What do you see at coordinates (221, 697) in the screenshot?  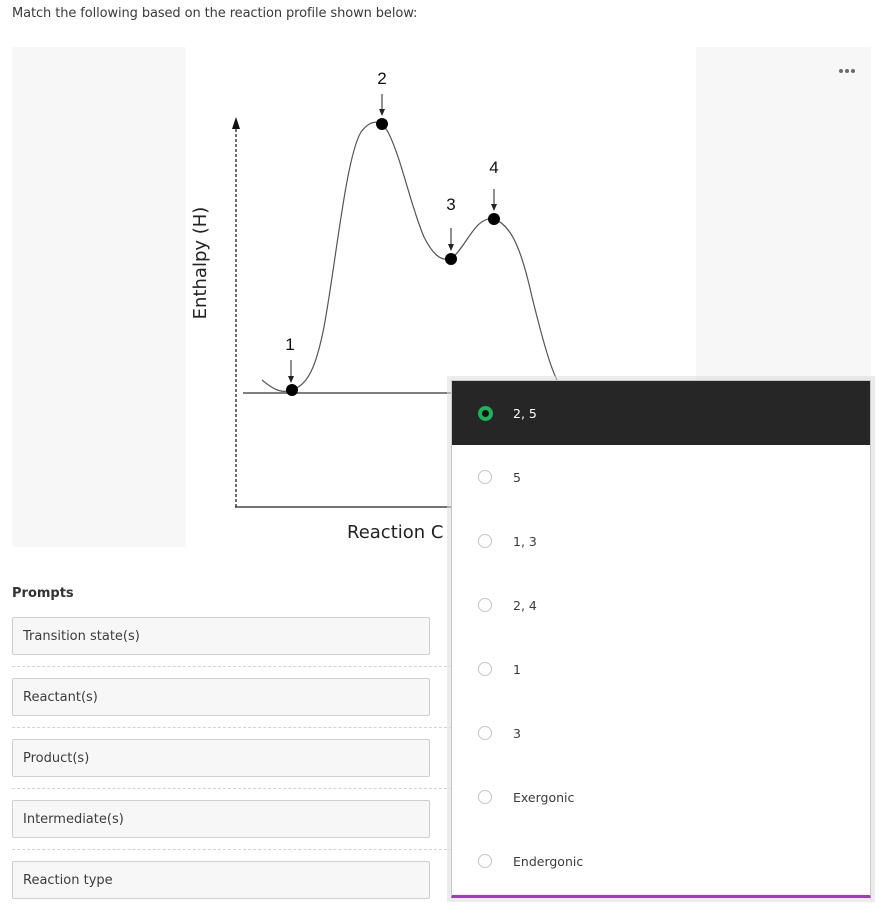 I see `prompt-reactants: Reactant(s)` at bounding box center [221, 697].